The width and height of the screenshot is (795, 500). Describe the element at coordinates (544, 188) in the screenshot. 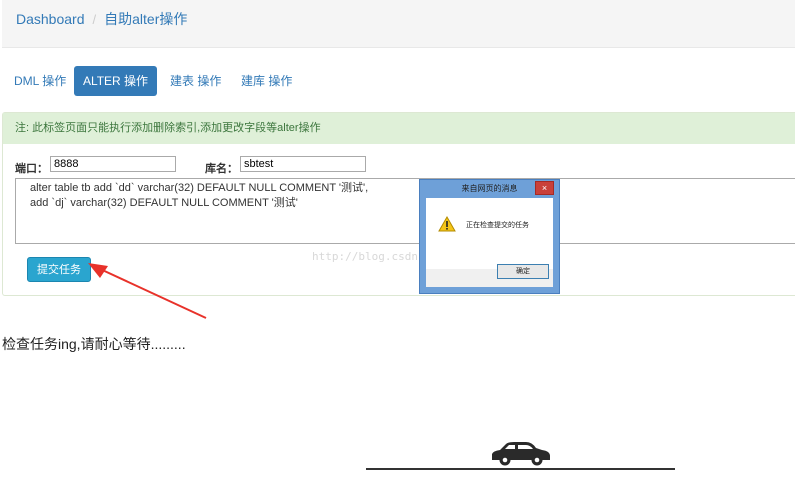

I see `dialog-close-button: ×` at that location.